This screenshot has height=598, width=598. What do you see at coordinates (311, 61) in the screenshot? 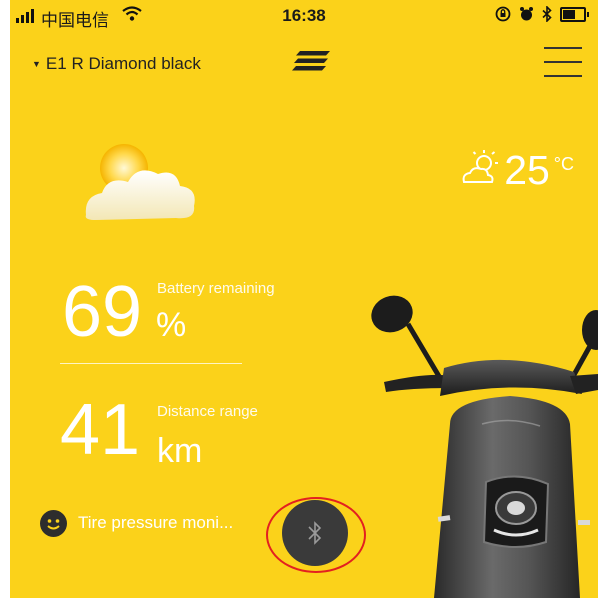
I see `brand-logo-icon` at bounding box center [311, 61].